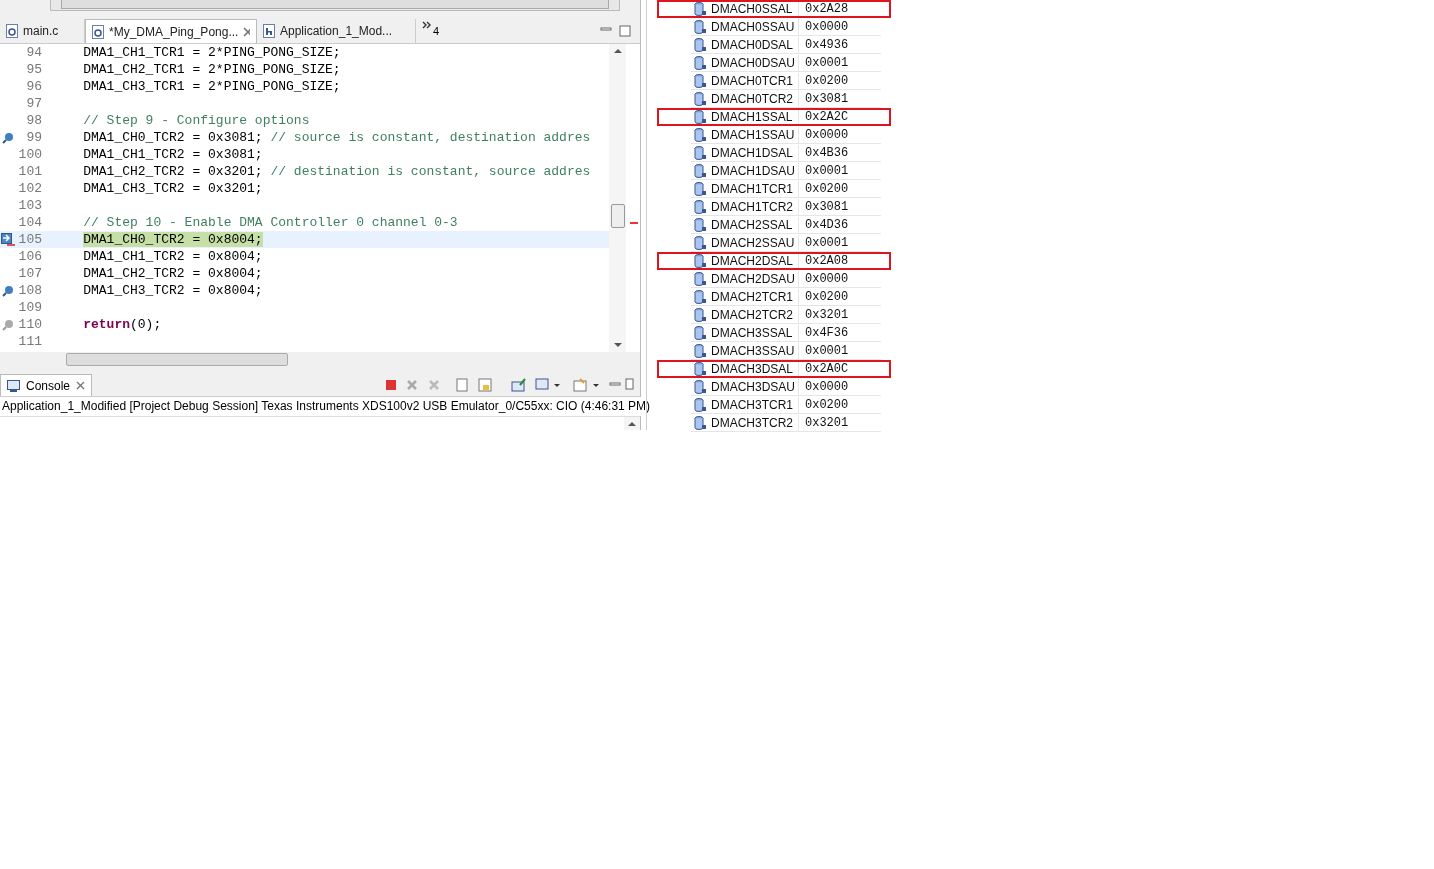 The height and width of the screenshot is (869, 1434). I want to click on minimize-maximize-icons, so click(617, 31).